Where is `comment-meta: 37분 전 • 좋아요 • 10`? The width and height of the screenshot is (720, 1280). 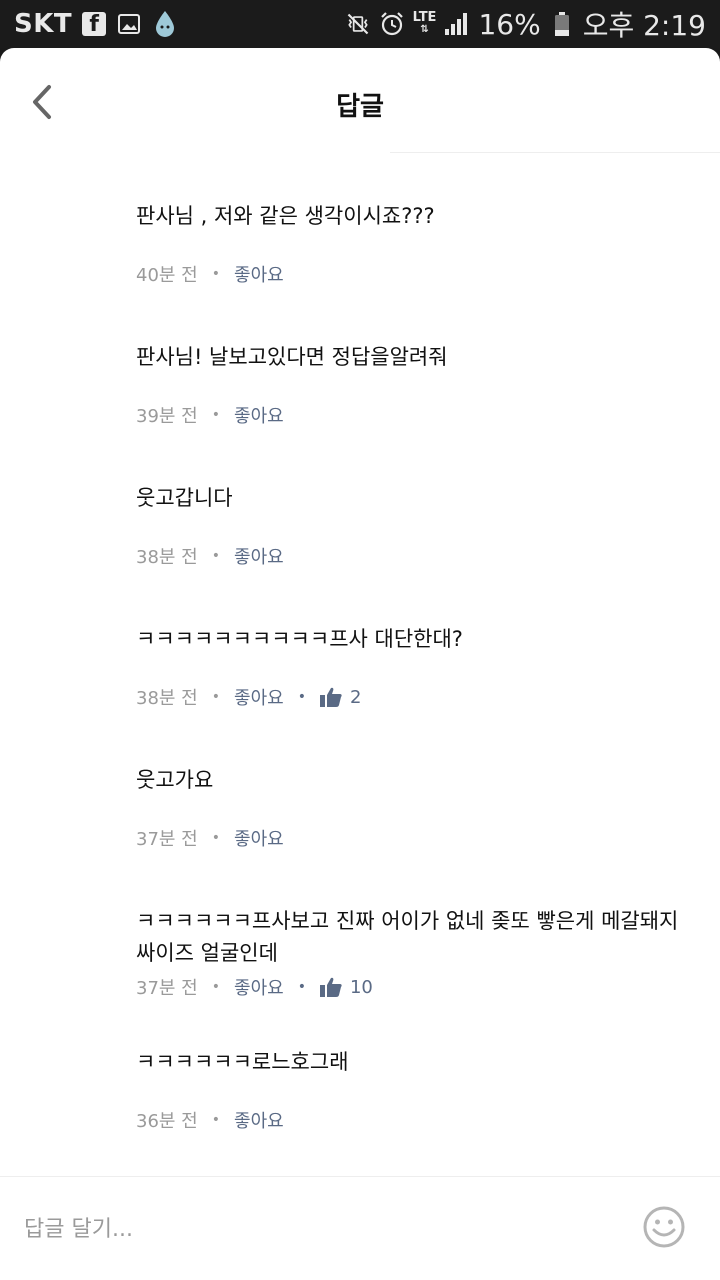
comment-meta: 37분 전 • 좋아요 • 10 is located at coordinates (416, 987).